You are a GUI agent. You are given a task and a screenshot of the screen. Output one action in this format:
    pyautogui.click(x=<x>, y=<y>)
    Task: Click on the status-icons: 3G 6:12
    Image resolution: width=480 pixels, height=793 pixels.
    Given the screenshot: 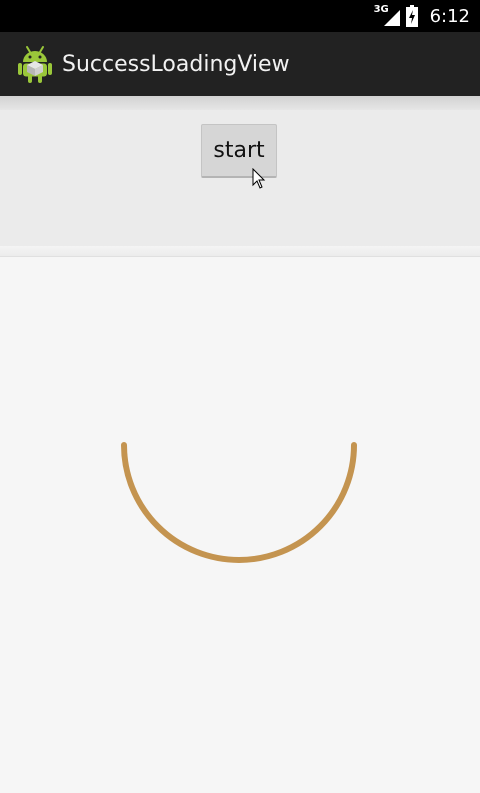 What is the action you would take?
    pyautogui.click(x=422, y=16)
    